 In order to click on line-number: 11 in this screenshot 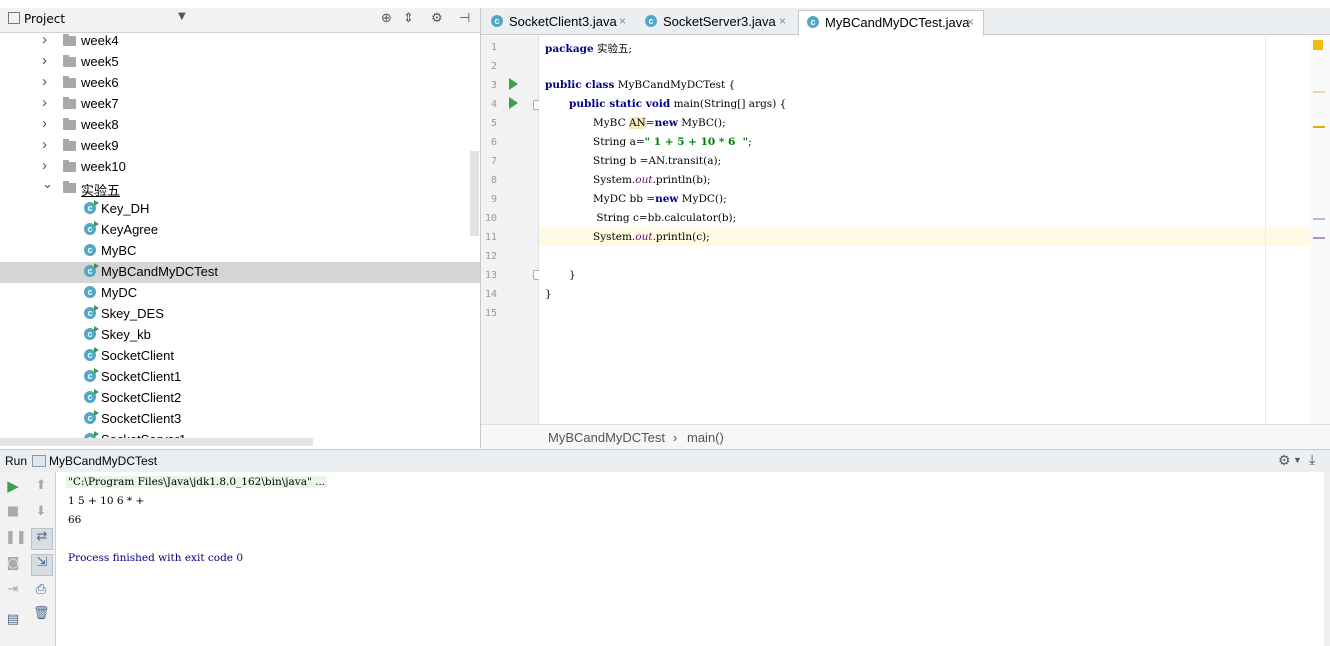, I will do `click(490, 237)`.